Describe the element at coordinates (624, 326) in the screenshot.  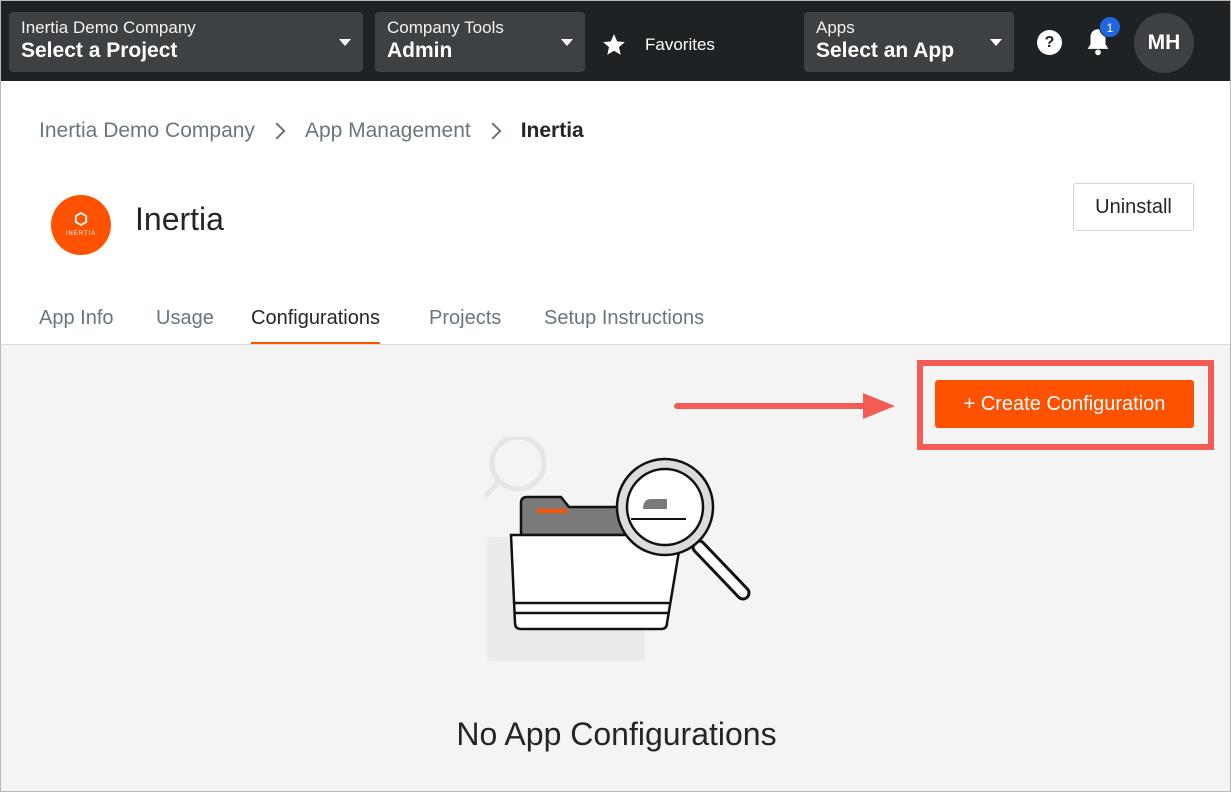
I see `tab-setup-instructions: Setup Instructions` at that location.